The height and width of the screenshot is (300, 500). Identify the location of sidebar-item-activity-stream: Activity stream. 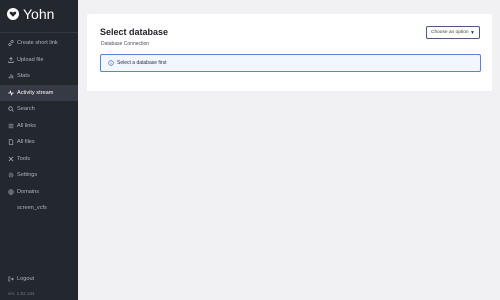
(39, 92).